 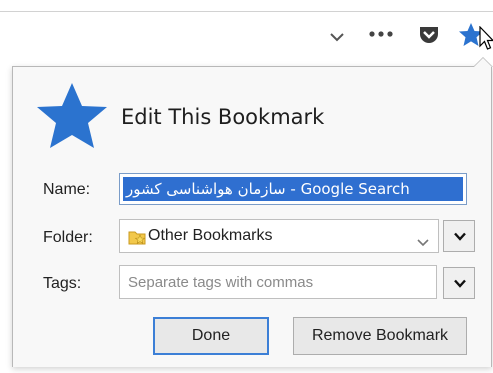 I want to click on bookmark-star-icon, so click(x=72, y=118).